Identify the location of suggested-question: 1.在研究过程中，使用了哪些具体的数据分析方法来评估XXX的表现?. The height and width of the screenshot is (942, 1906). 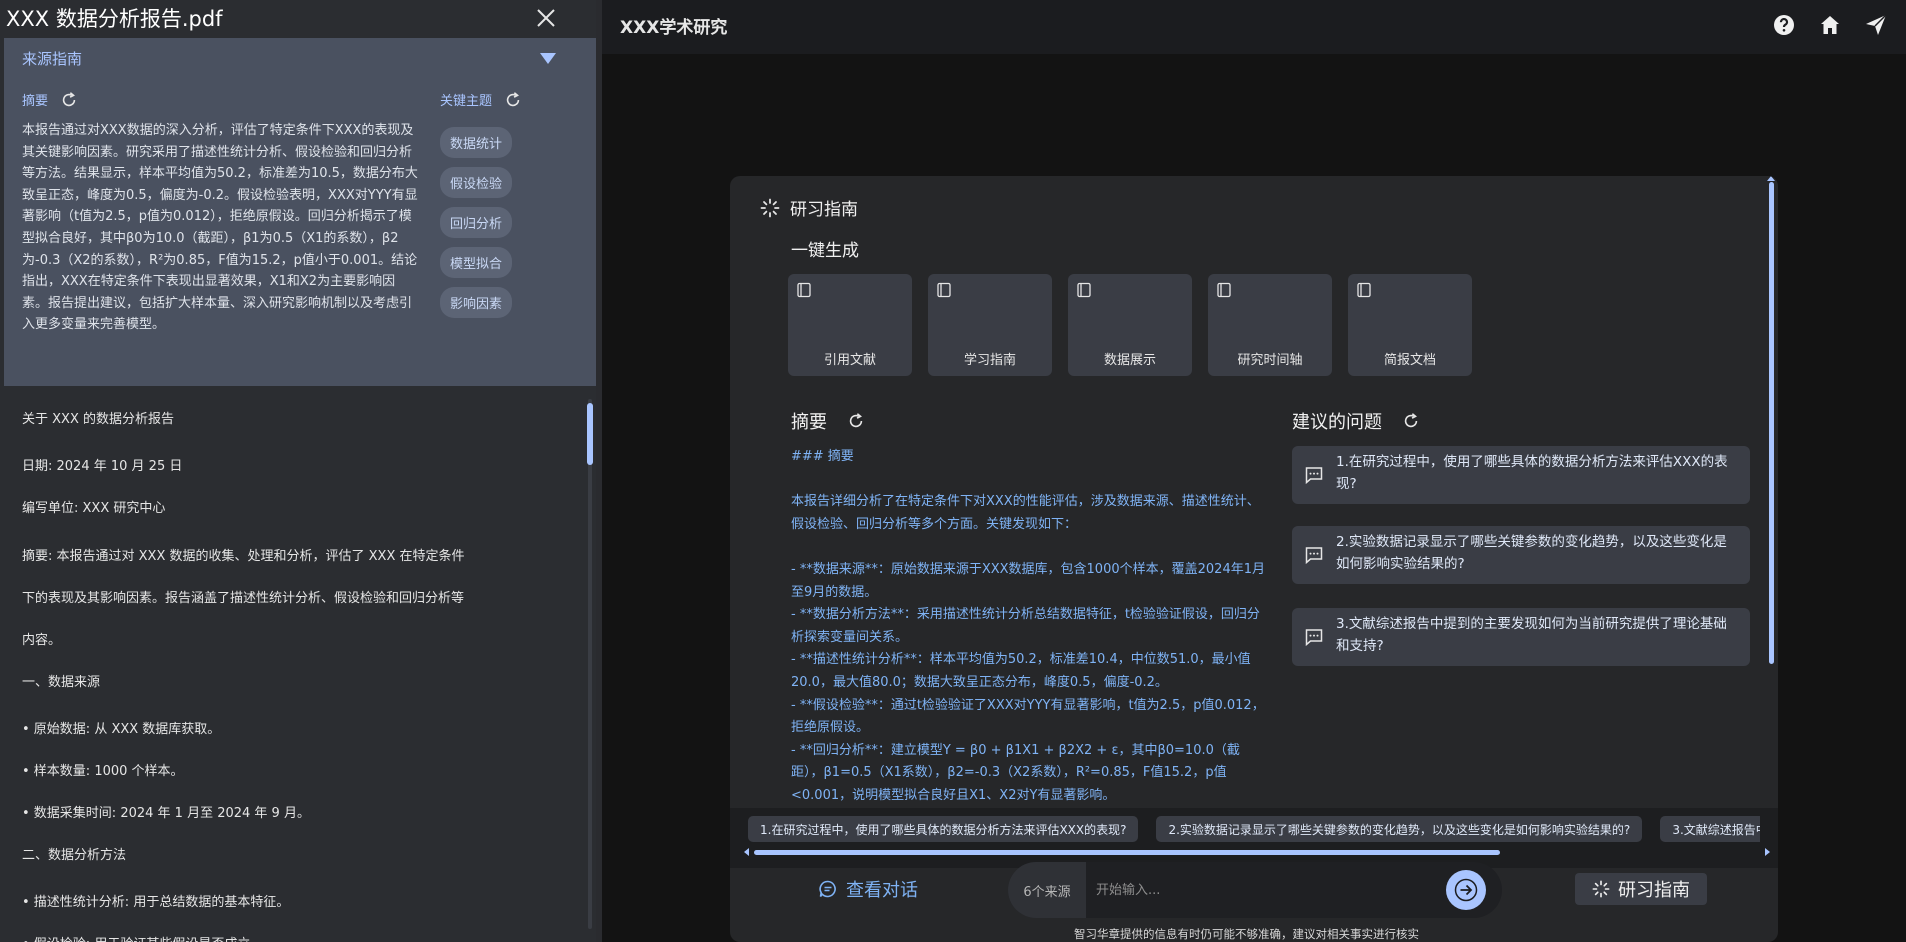
(1521, 475).